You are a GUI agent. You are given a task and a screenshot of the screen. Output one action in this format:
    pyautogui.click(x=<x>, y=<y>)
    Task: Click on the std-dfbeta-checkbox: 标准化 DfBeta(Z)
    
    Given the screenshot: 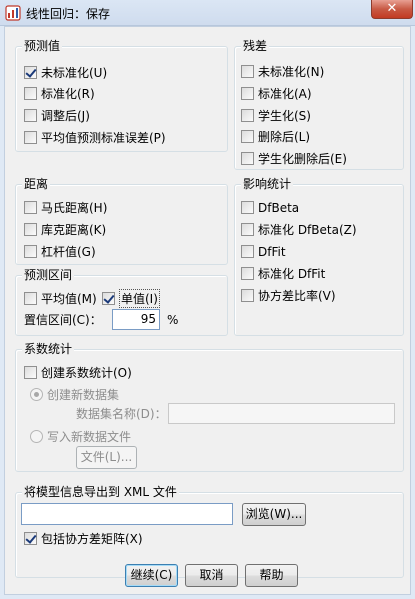 What is the action you would take?
    pyautogui.click(x=299, y=229)
    